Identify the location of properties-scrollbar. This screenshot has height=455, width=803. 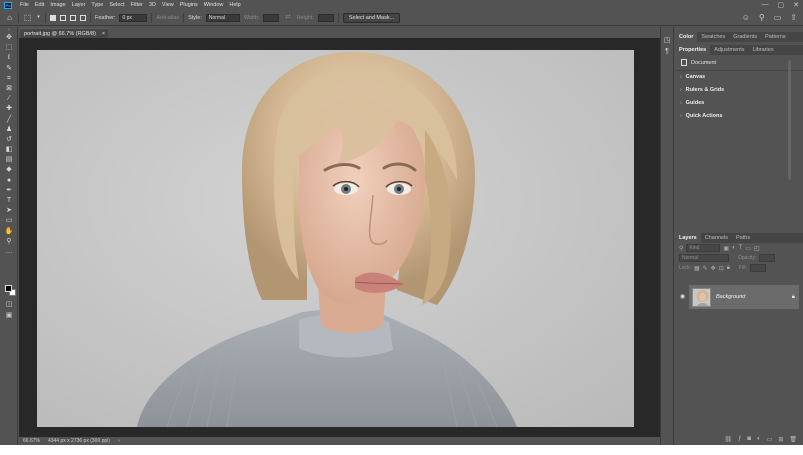
(789, 120).